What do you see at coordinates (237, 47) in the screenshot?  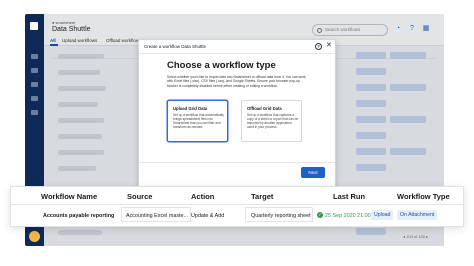 I see `dialog-title-bar: Create a workflow Data Shuttle ? ✕` at bounding box center [237, 47].